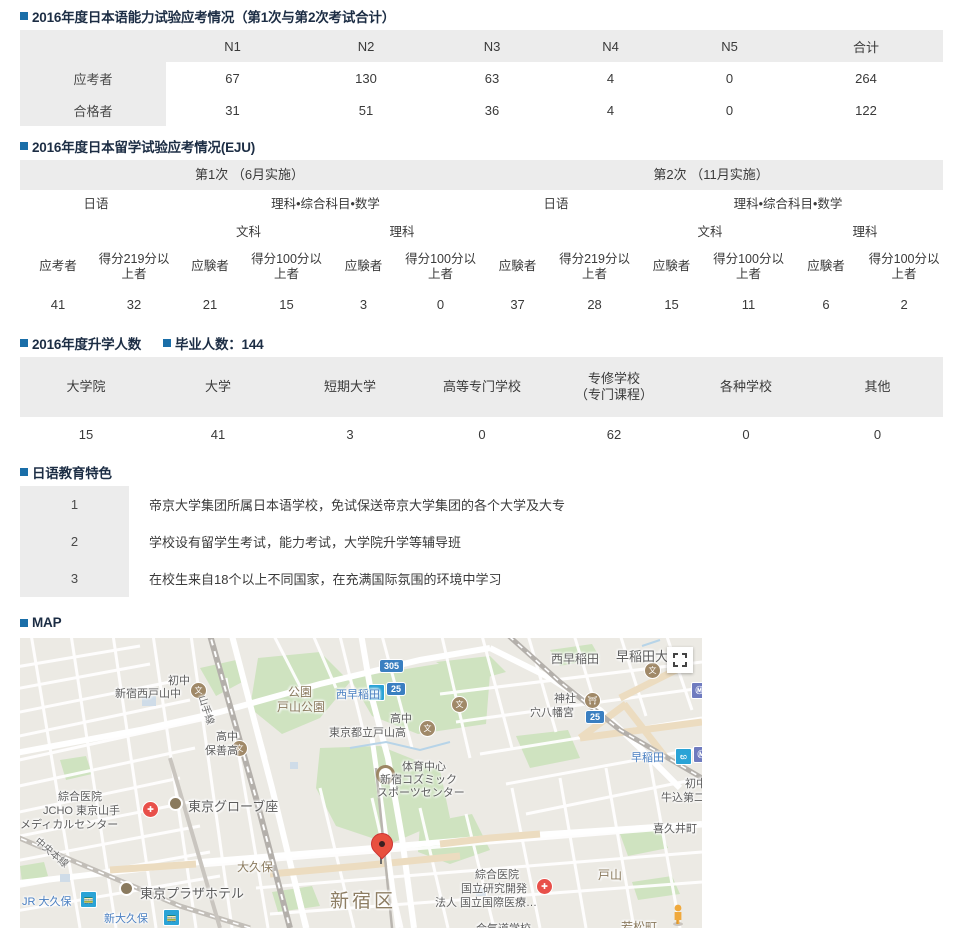 Image resolution: width=963 pixels, height=928 pixels. Describe the element at coordinates (218, 387) in the screenshot. I see `shinro-col-1: 大学` at that location.